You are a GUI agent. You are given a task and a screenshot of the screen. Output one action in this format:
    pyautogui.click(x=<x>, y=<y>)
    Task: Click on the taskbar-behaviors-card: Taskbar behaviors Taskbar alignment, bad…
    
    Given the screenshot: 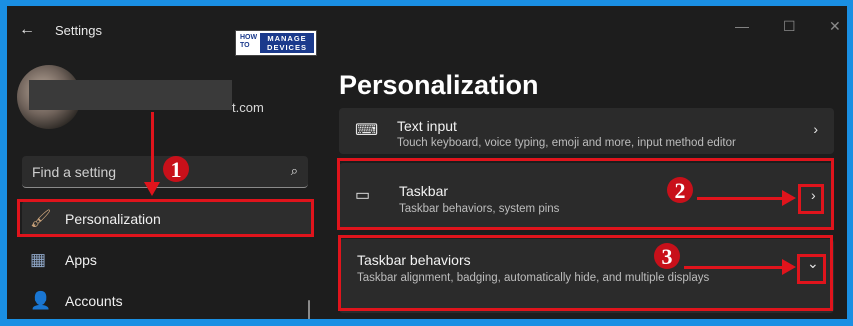 What is the action you would take?
    pyautogui.click(x=586, y=276)
    